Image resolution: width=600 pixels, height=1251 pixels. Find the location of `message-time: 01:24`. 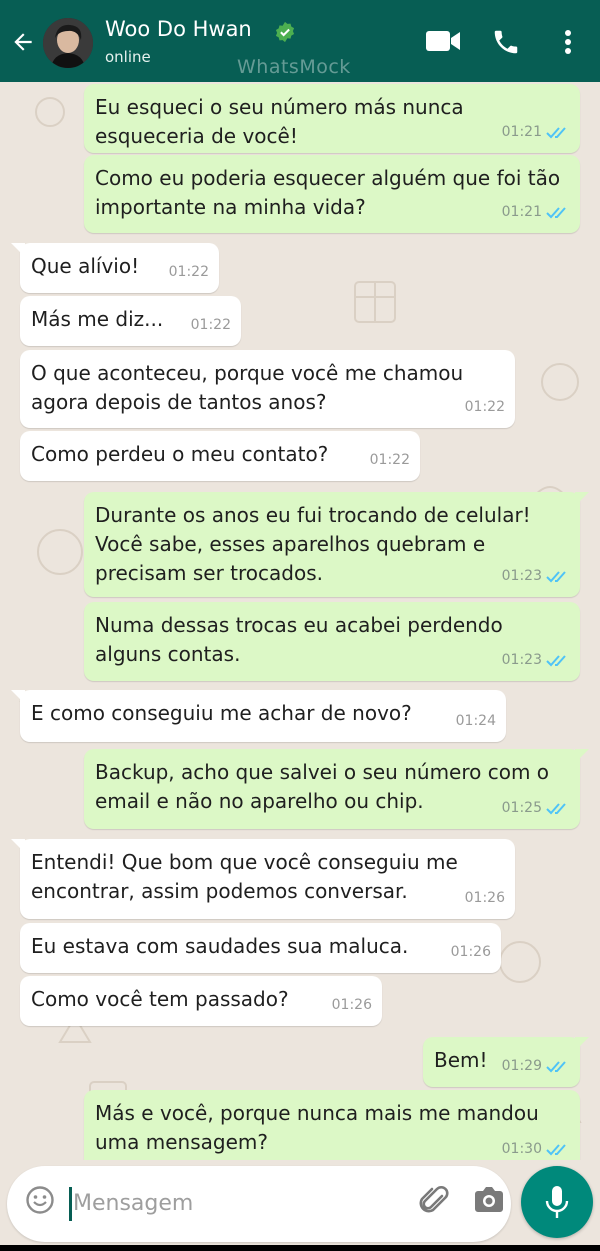

message-time: 01:24 is located at coordinates (475, 721).